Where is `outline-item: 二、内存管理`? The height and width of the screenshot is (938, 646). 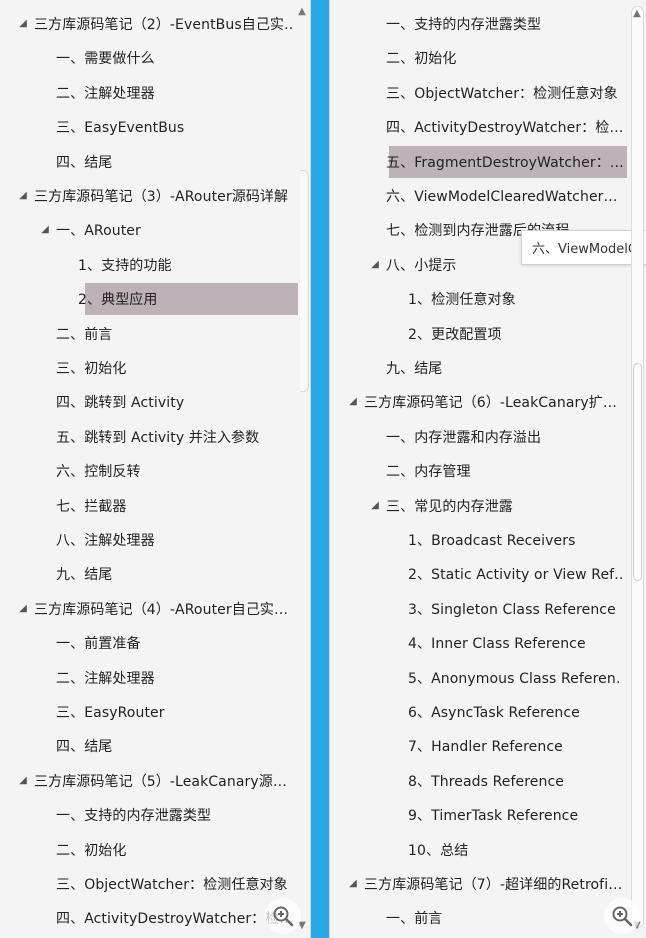 outline-item: 二、内存管理 is located at coordinates (488, 471).